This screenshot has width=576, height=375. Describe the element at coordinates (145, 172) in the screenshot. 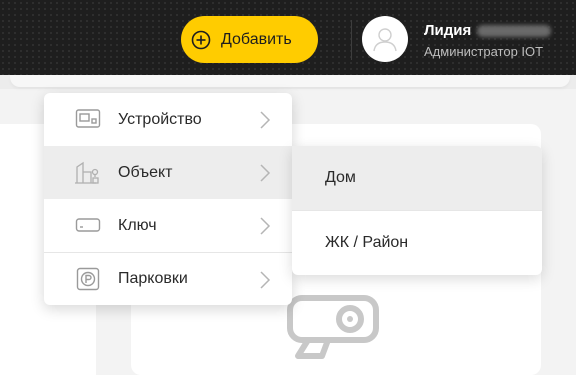

I see `menu-item-label: Объект` at that location.